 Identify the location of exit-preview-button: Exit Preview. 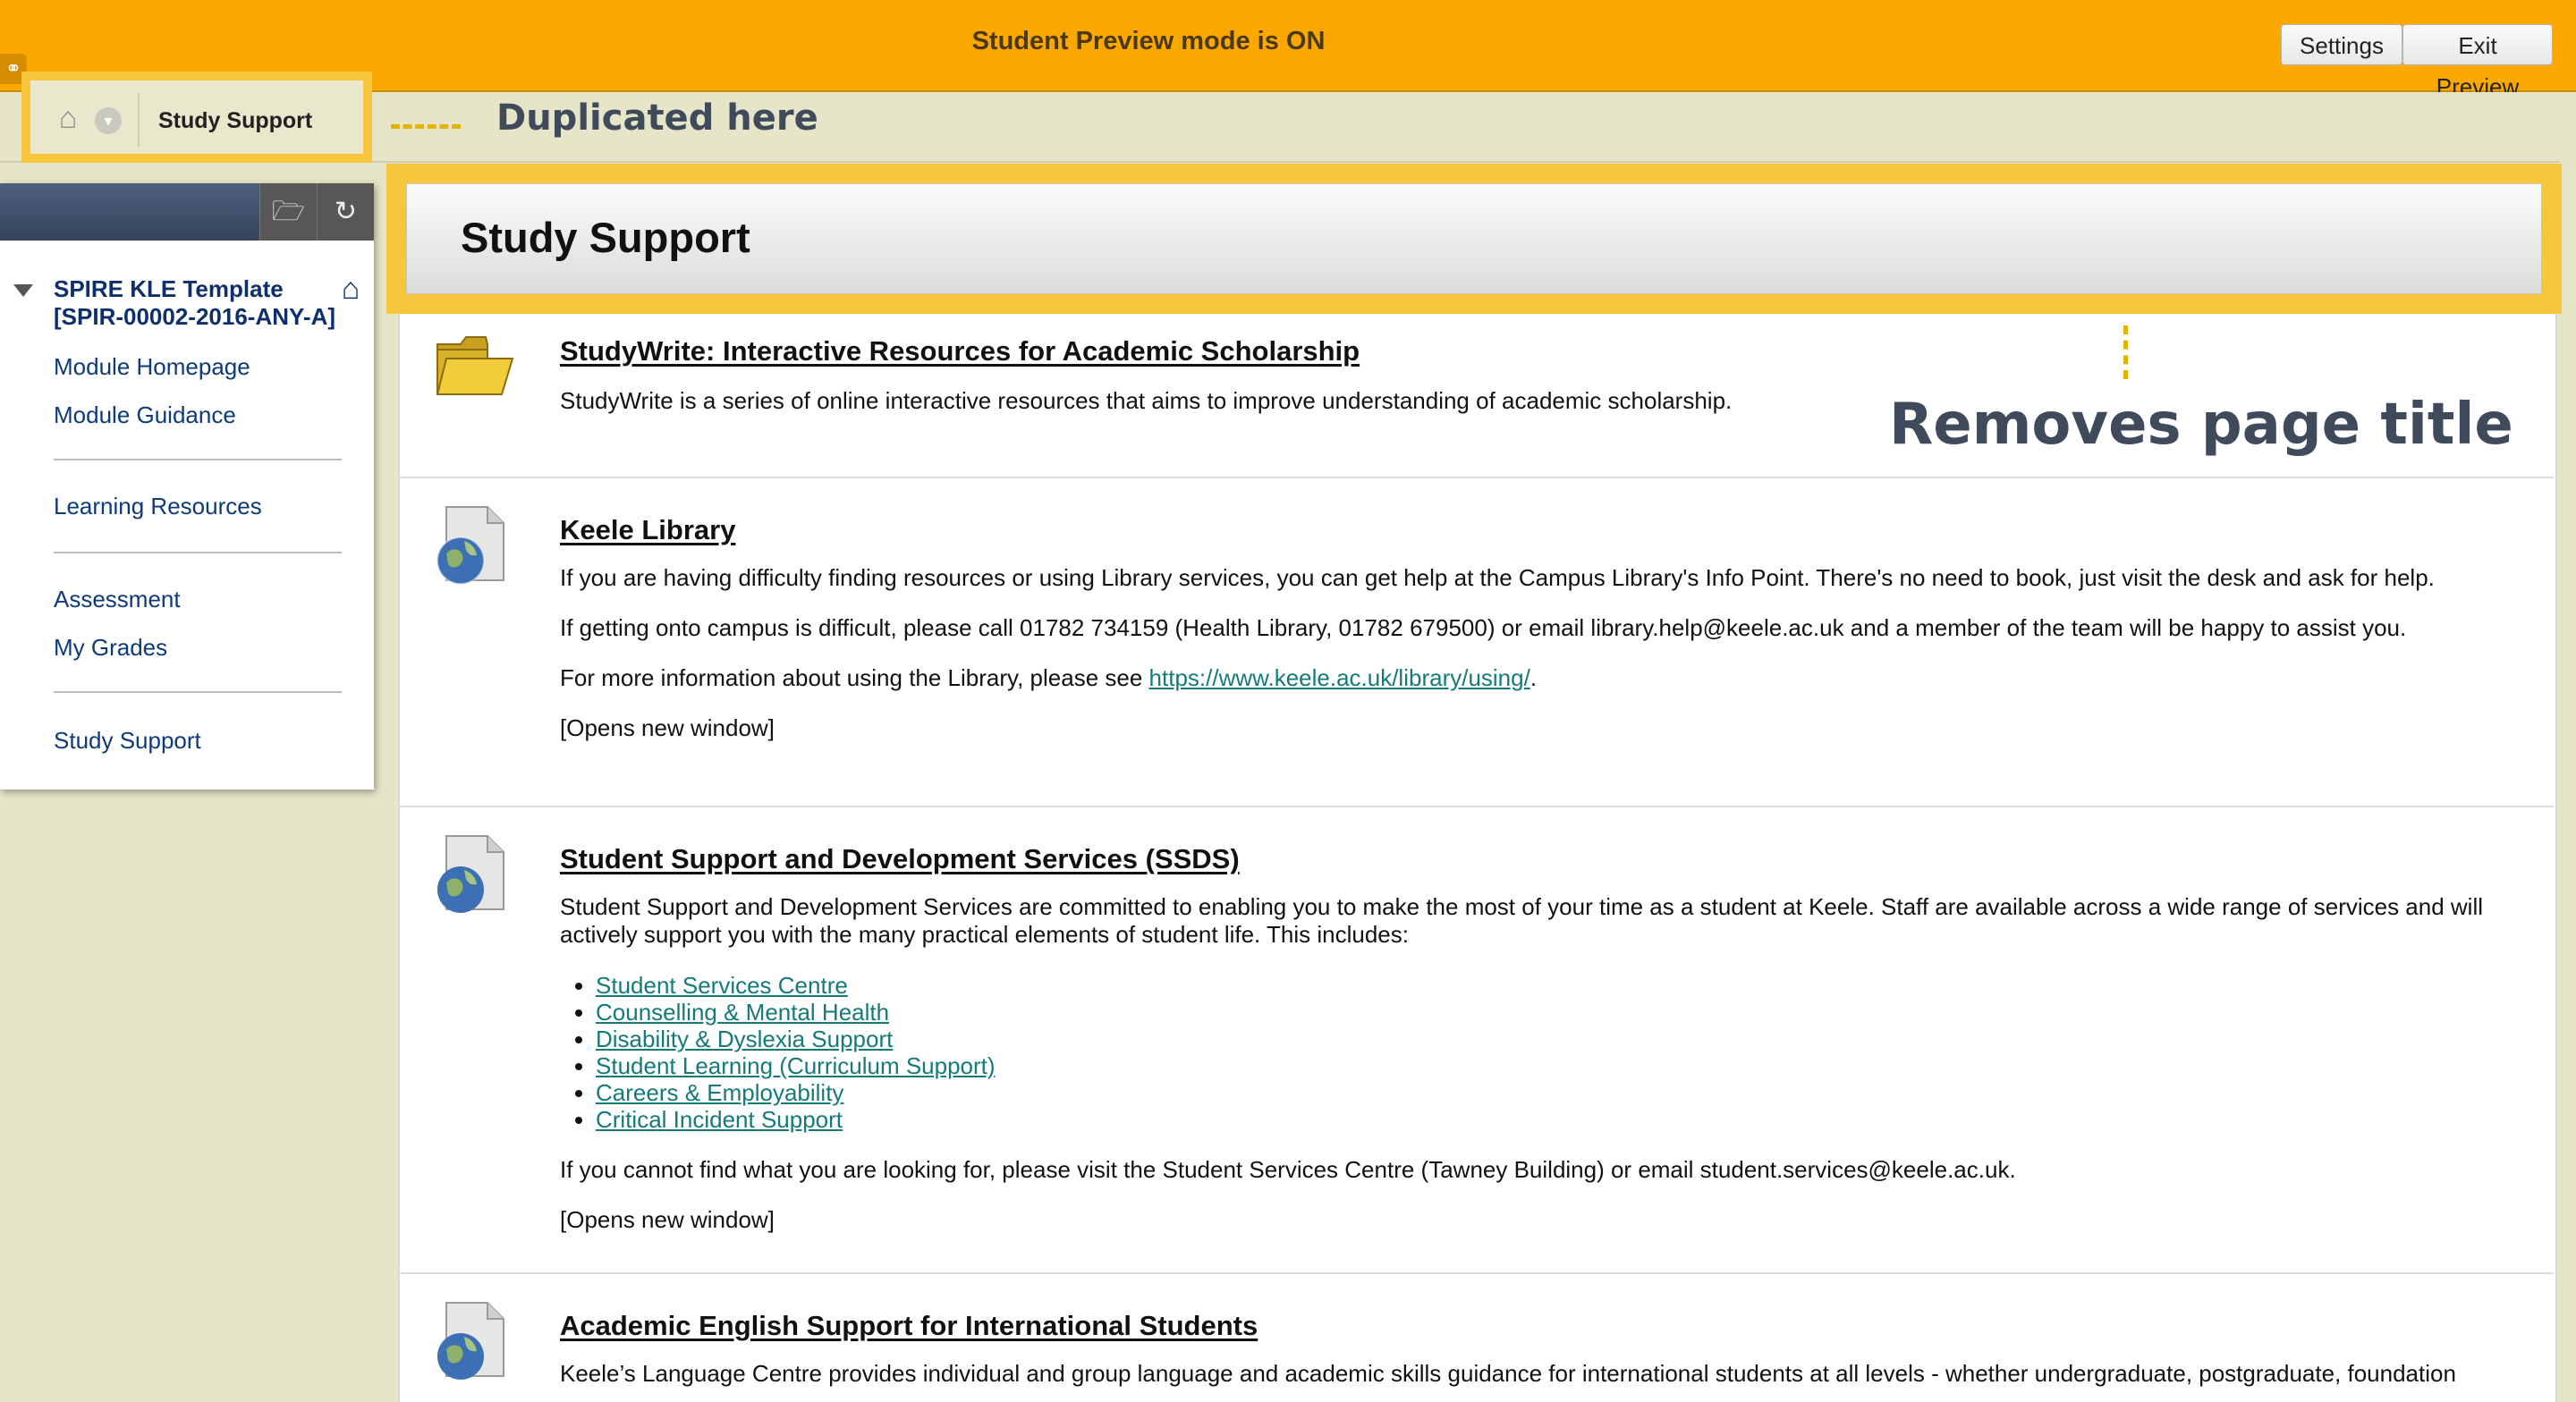
(2477, 62).